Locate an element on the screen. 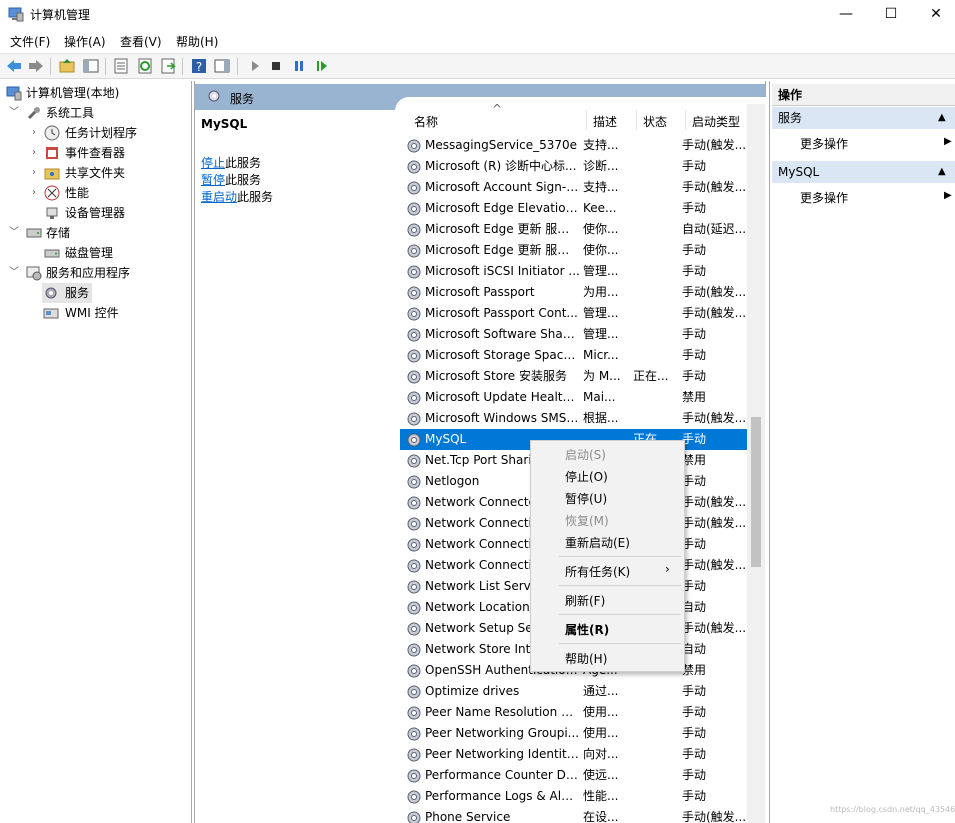  back-arrow-icon is located at coordinates (14, 66).